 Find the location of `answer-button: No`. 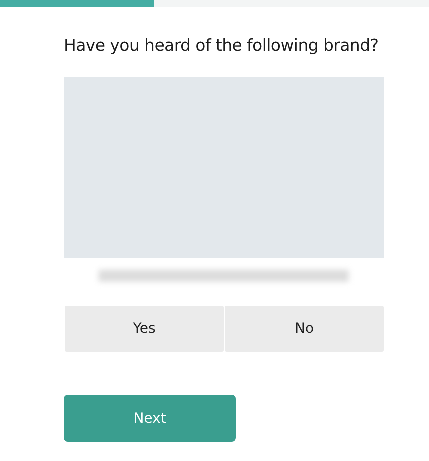

answer-button: No is located at coordinates (304, 329).